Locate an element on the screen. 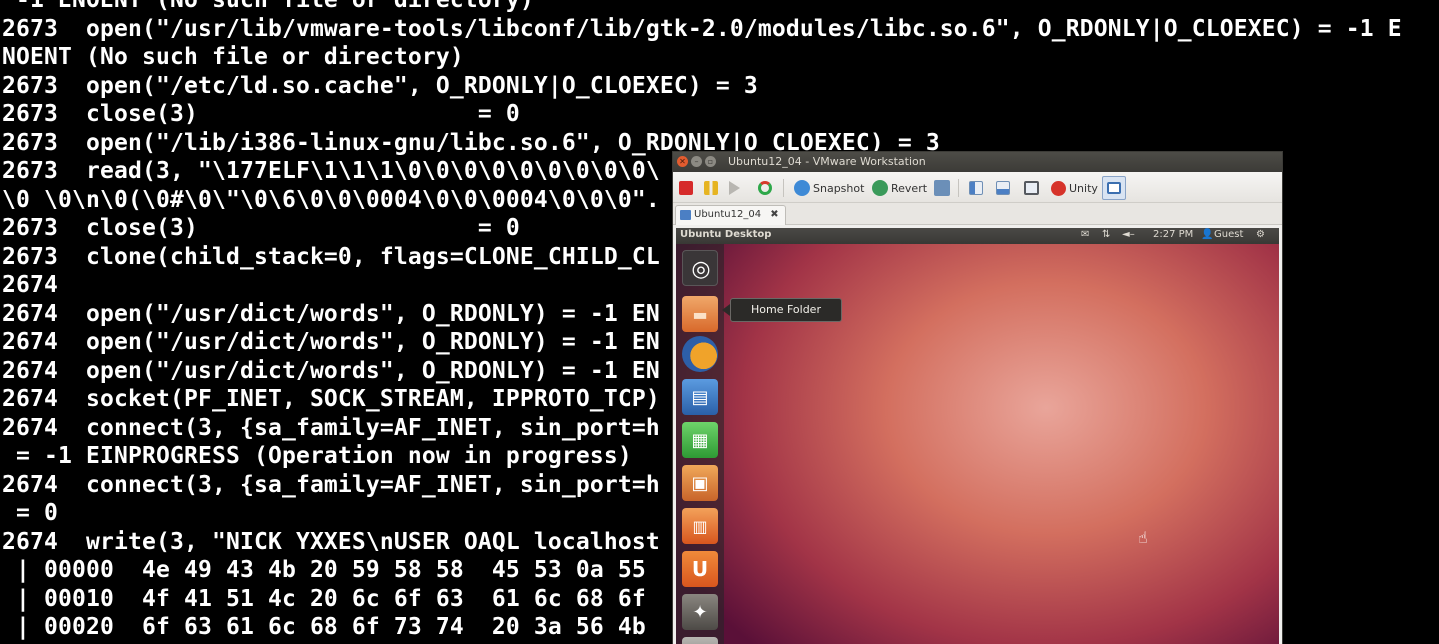  software-center-launcher: ▥ is located at coordinates (700, 526).